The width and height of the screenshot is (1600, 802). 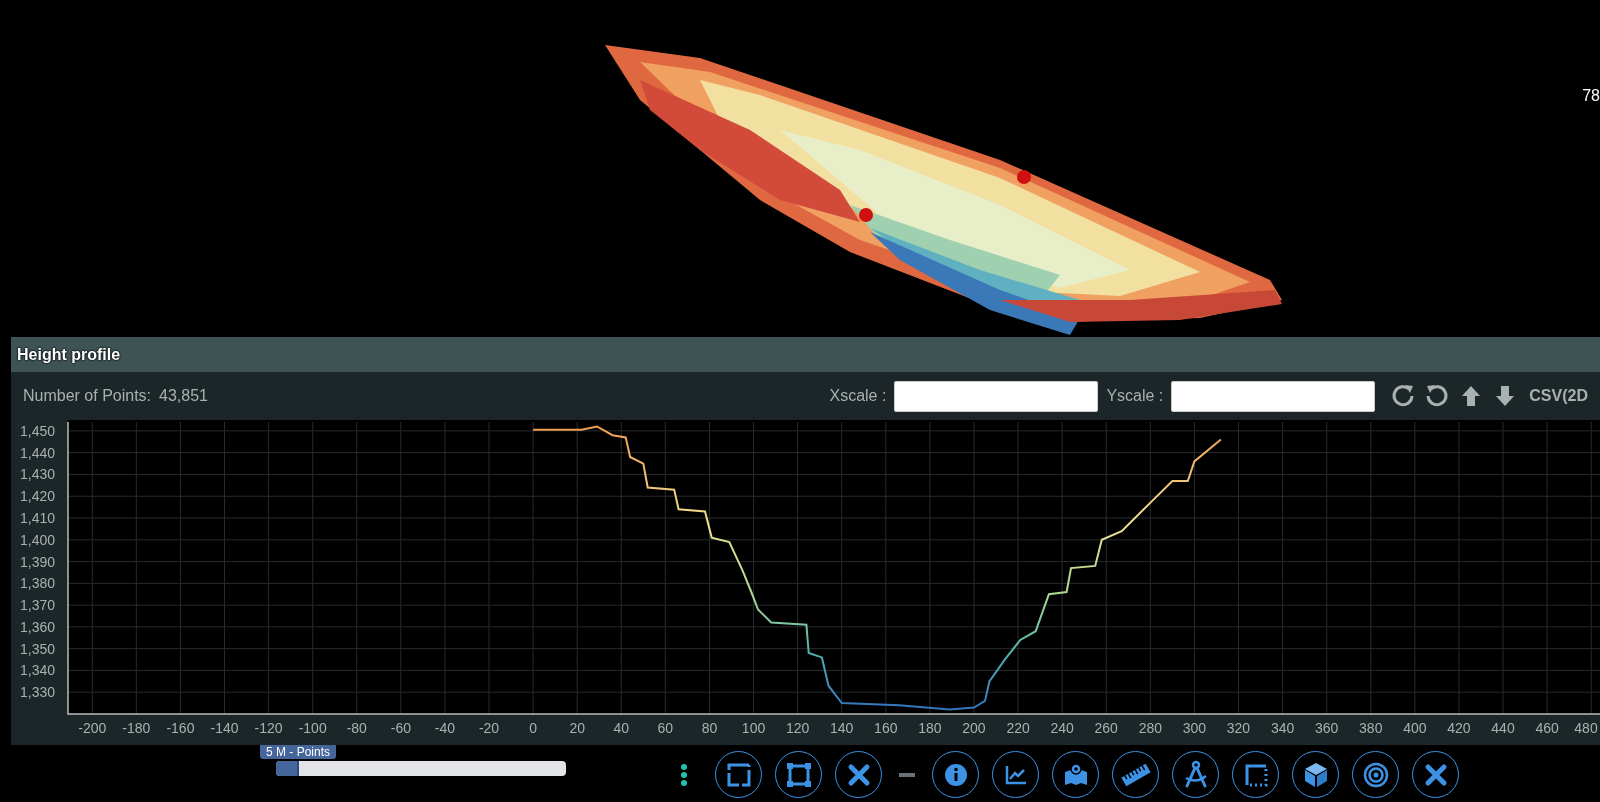 What do you see at coordinates (886, 728) in the screenshot?
I see `x-tick-label: 160` at bounding box center [886, 728].